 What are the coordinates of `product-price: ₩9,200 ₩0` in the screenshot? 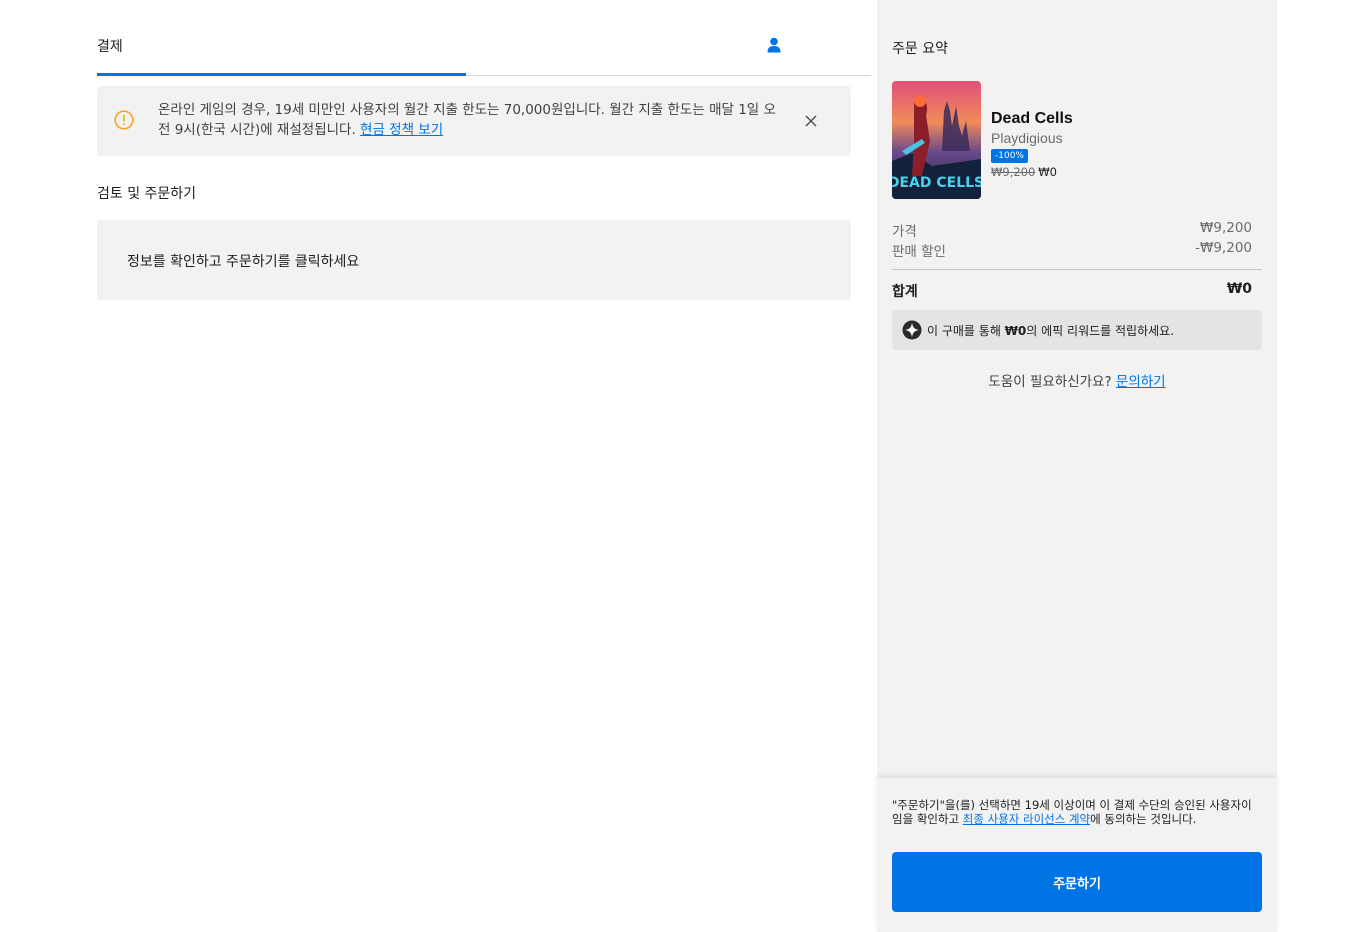 It's located at (1024, 172).